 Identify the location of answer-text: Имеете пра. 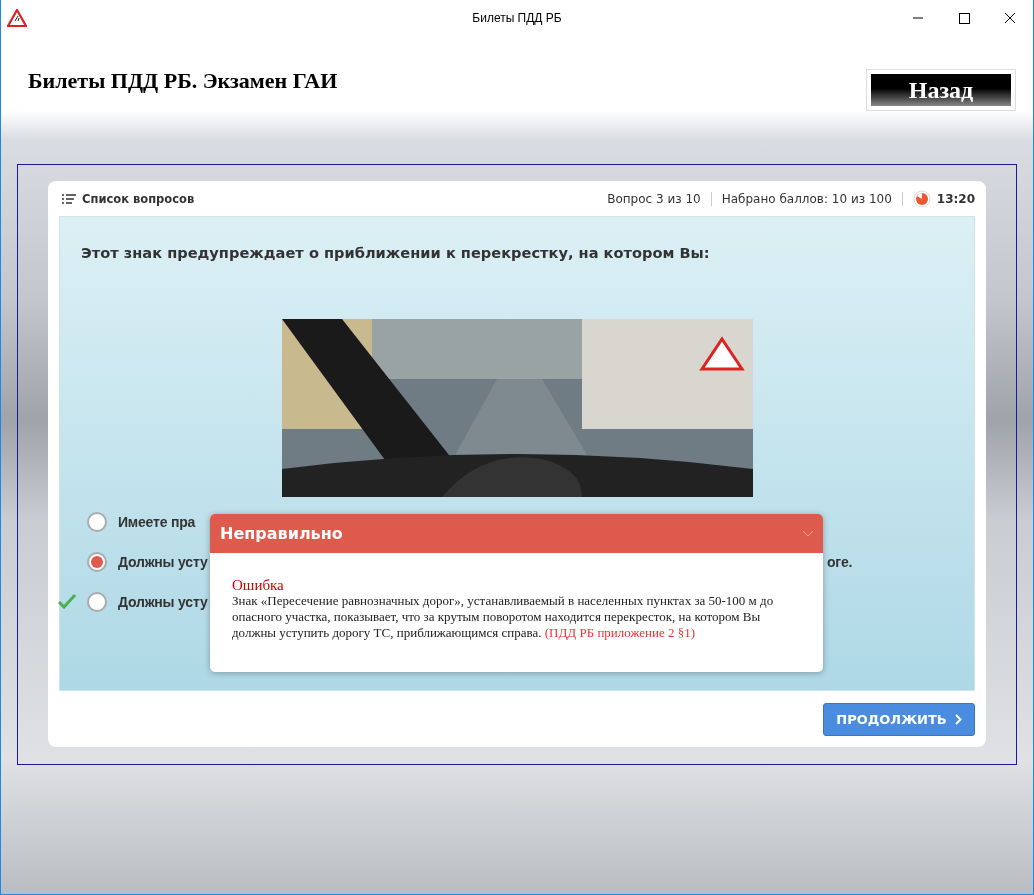
(157, 522).